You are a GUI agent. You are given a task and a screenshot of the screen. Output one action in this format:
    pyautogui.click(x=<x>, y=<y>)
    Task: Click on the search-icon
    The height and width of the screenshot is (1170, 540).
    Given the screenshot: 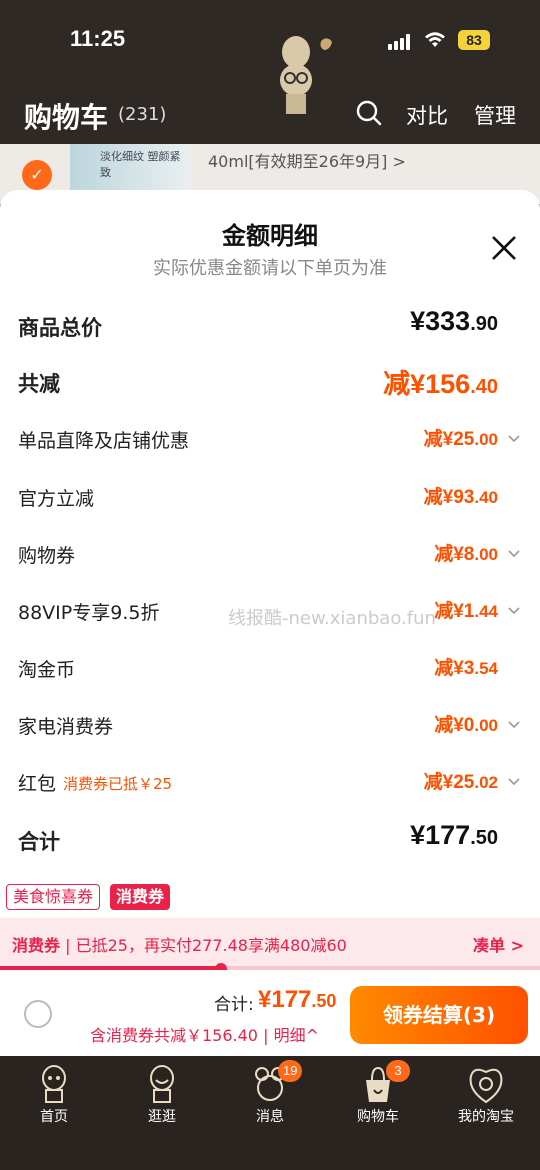 What is the action you would take?
    pyautogui.click(x=369, y=113)
    